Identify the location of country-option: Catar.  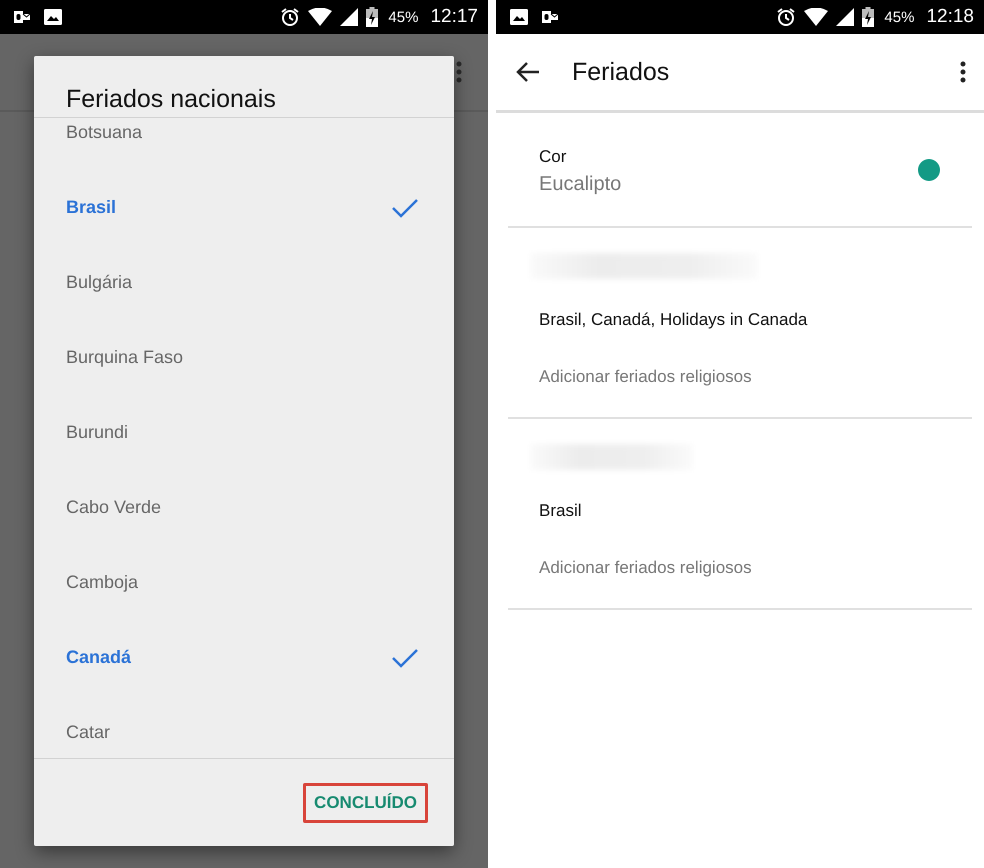
(244, 726).